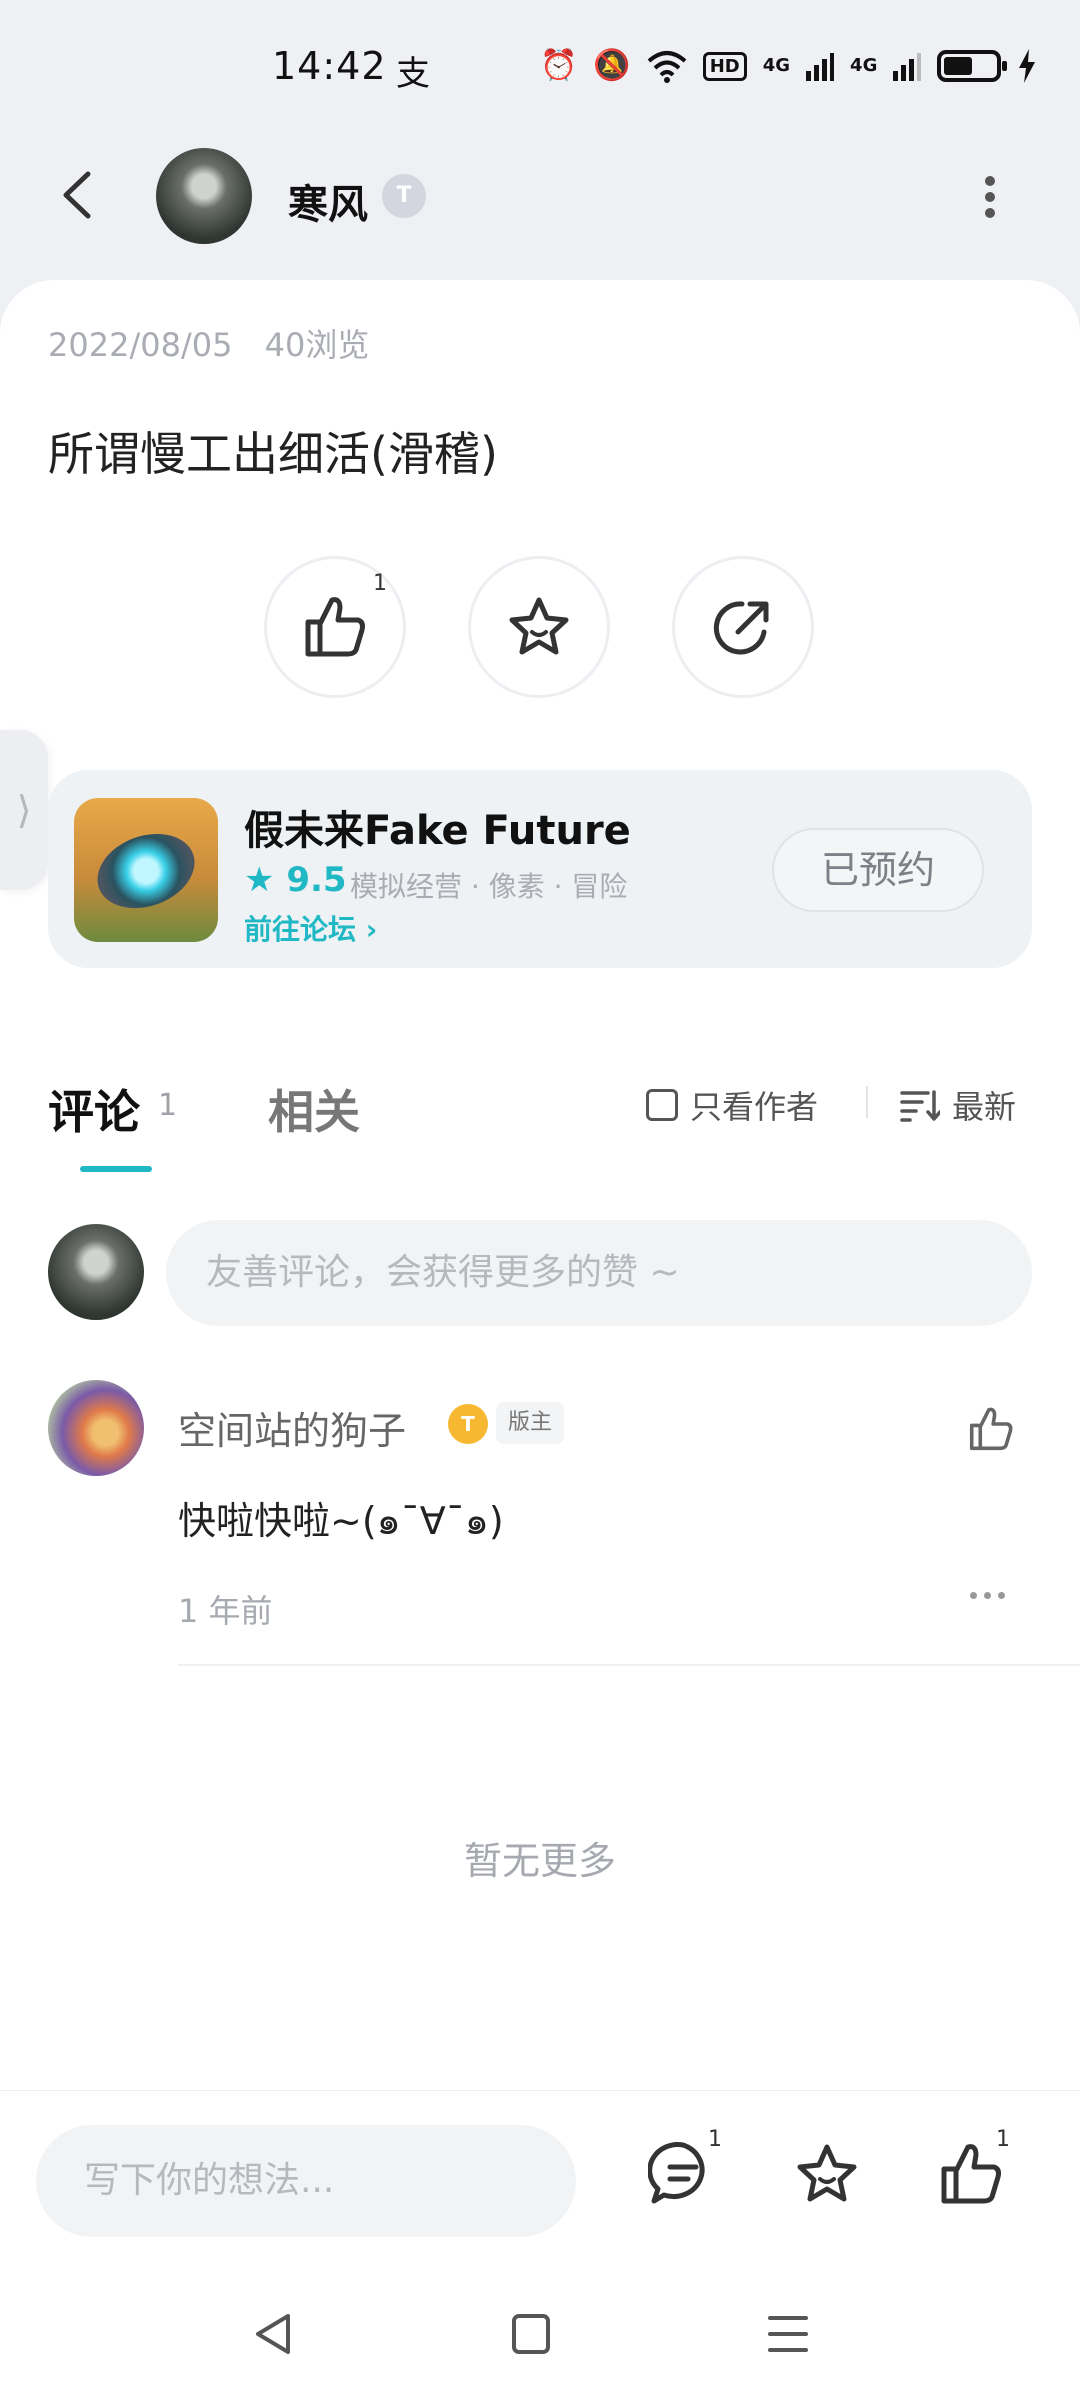 The width and height of the screenshot is (1080, 2400). Describe the element at coordinates (754, 1107) in the screenshot. I see `author-only-label: 只看作者` at that location.